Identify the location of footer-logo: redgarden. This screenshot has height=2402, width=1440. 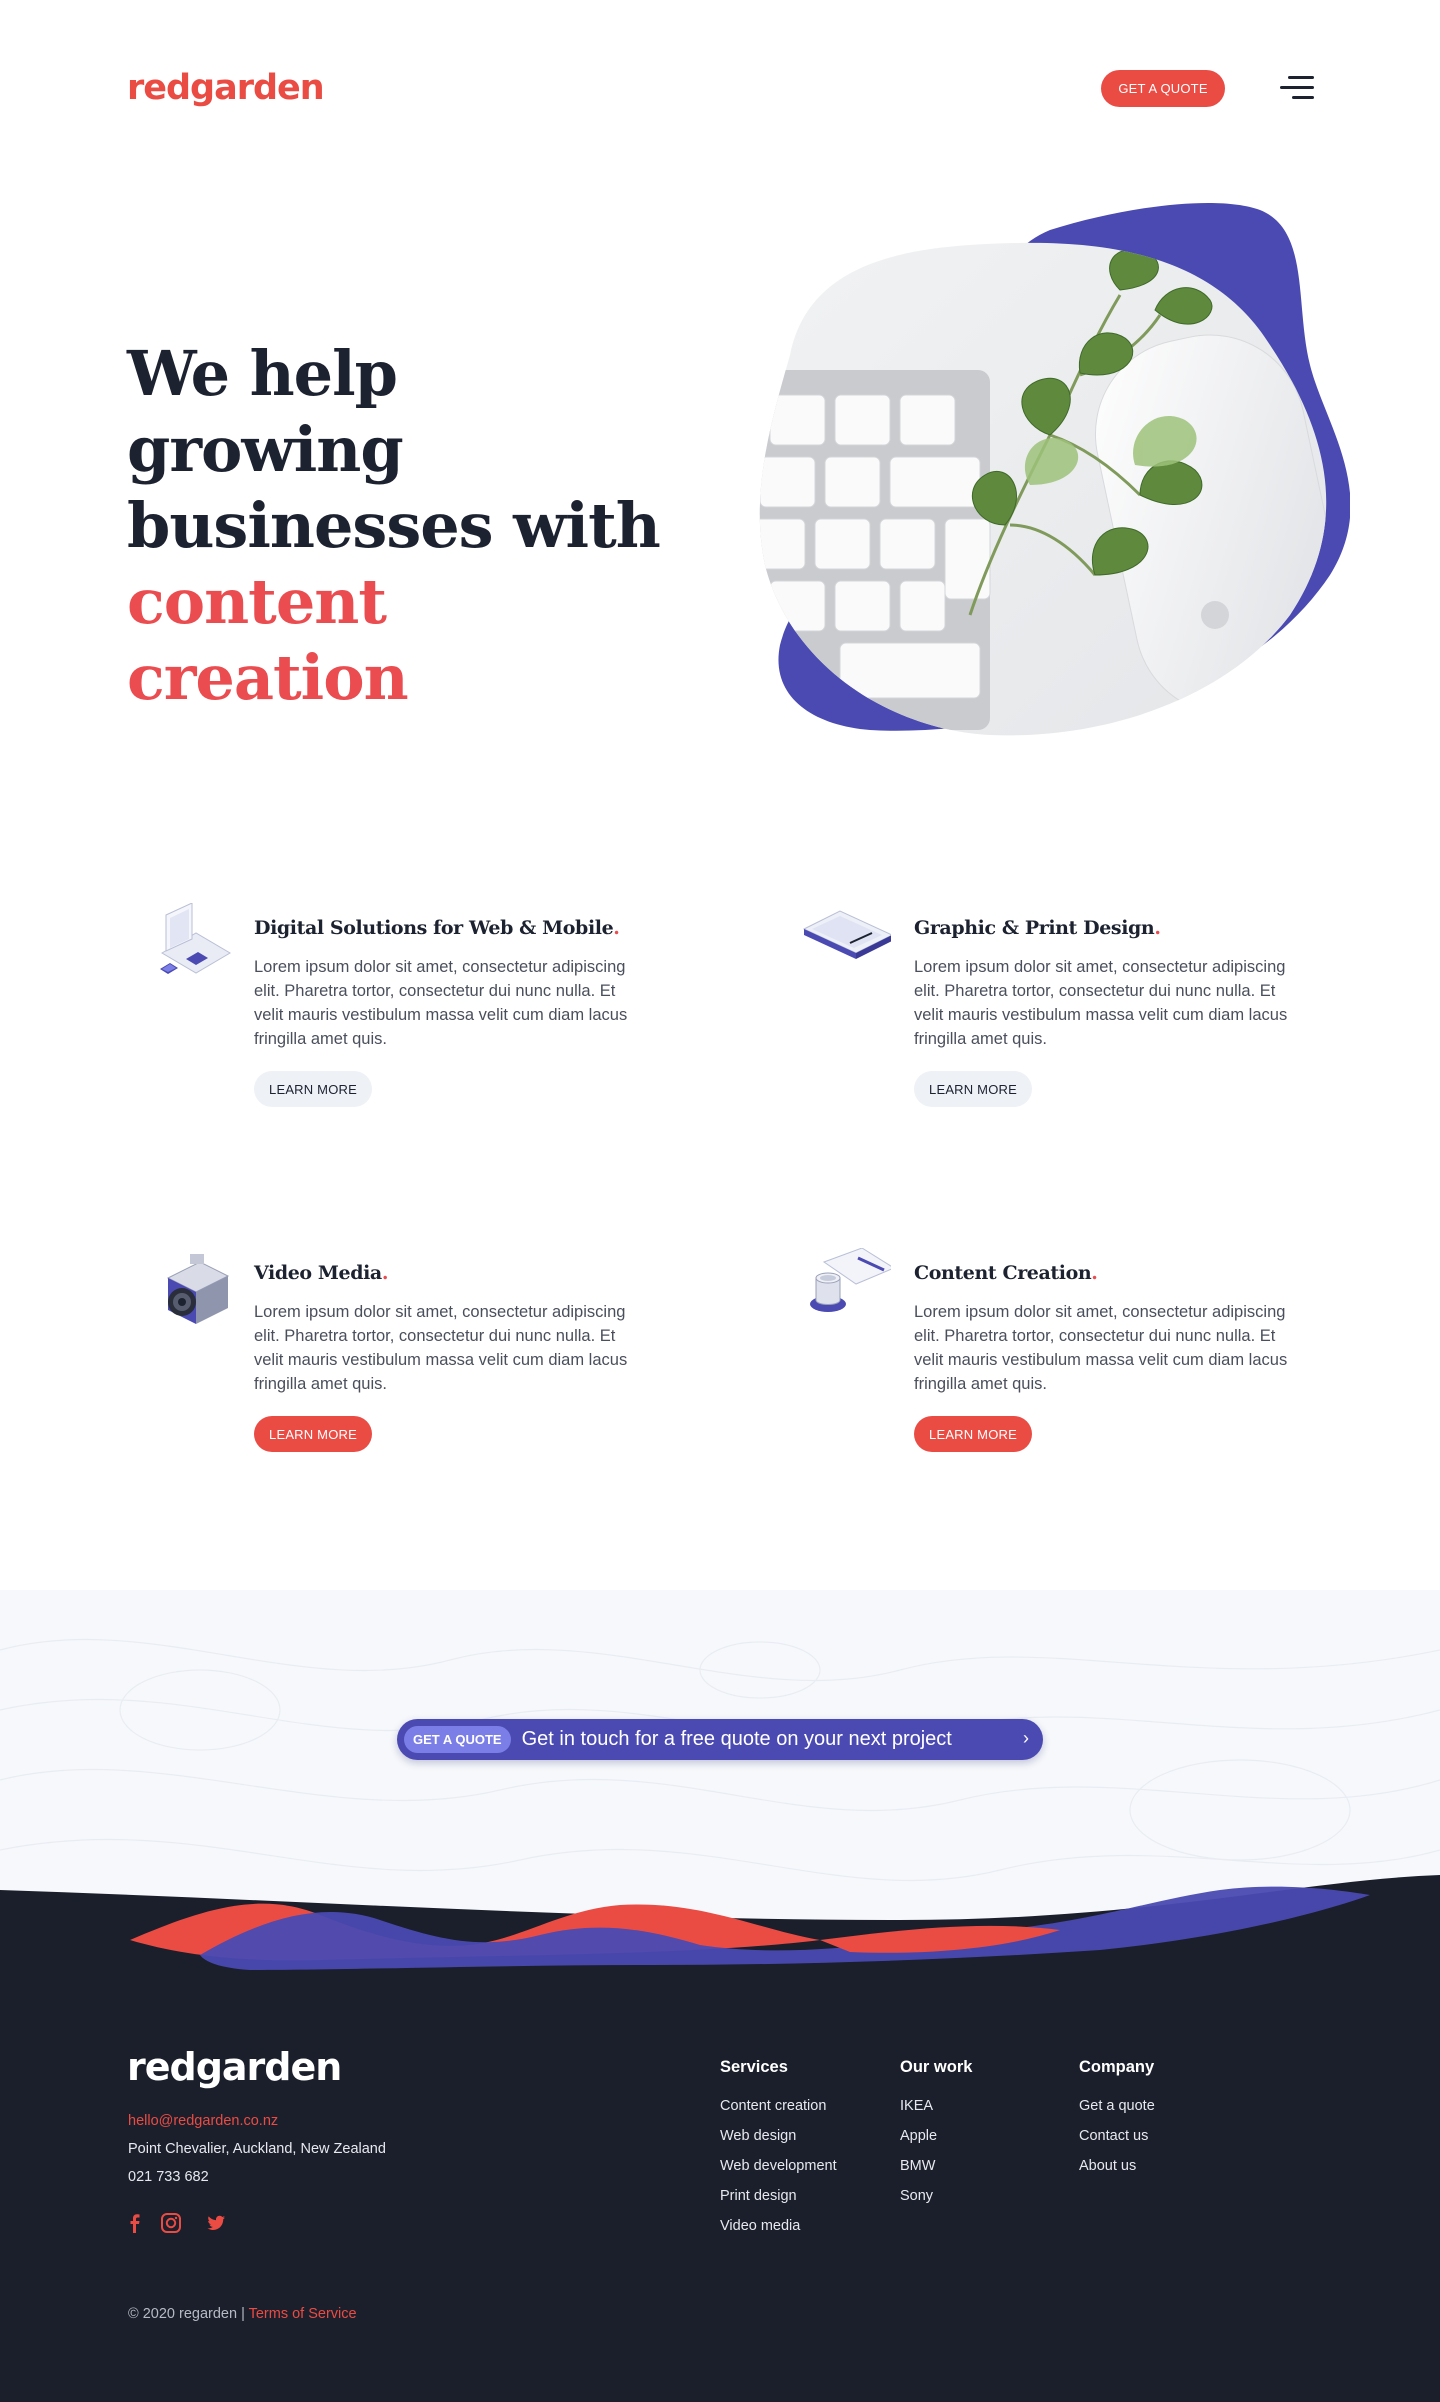
(234, 2067).